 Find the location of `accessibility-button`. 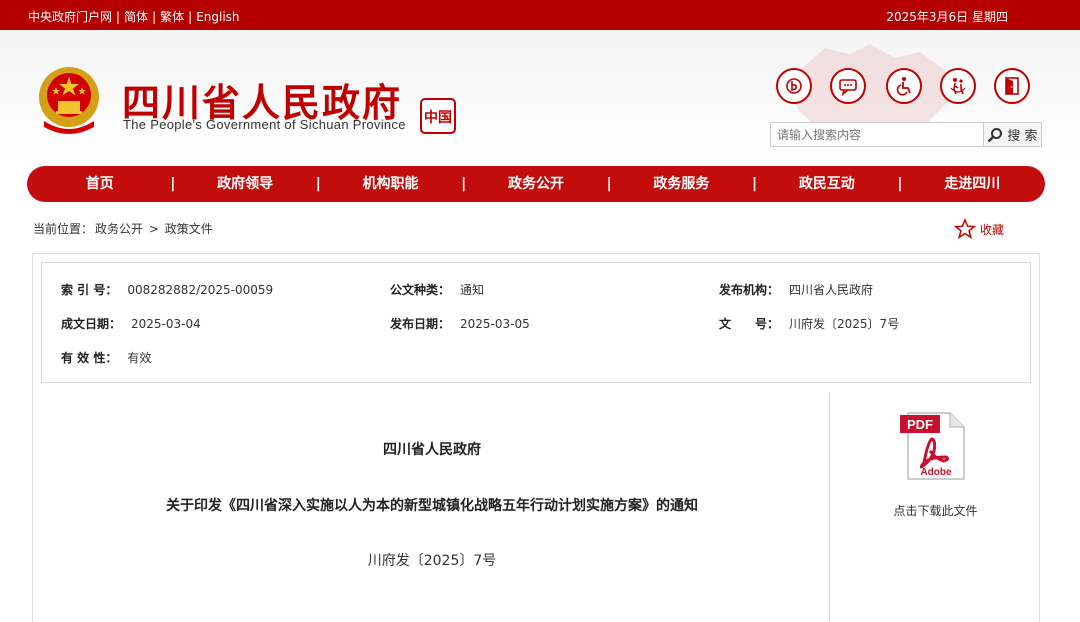

accessibility-button is located at coordinates (904, 86).